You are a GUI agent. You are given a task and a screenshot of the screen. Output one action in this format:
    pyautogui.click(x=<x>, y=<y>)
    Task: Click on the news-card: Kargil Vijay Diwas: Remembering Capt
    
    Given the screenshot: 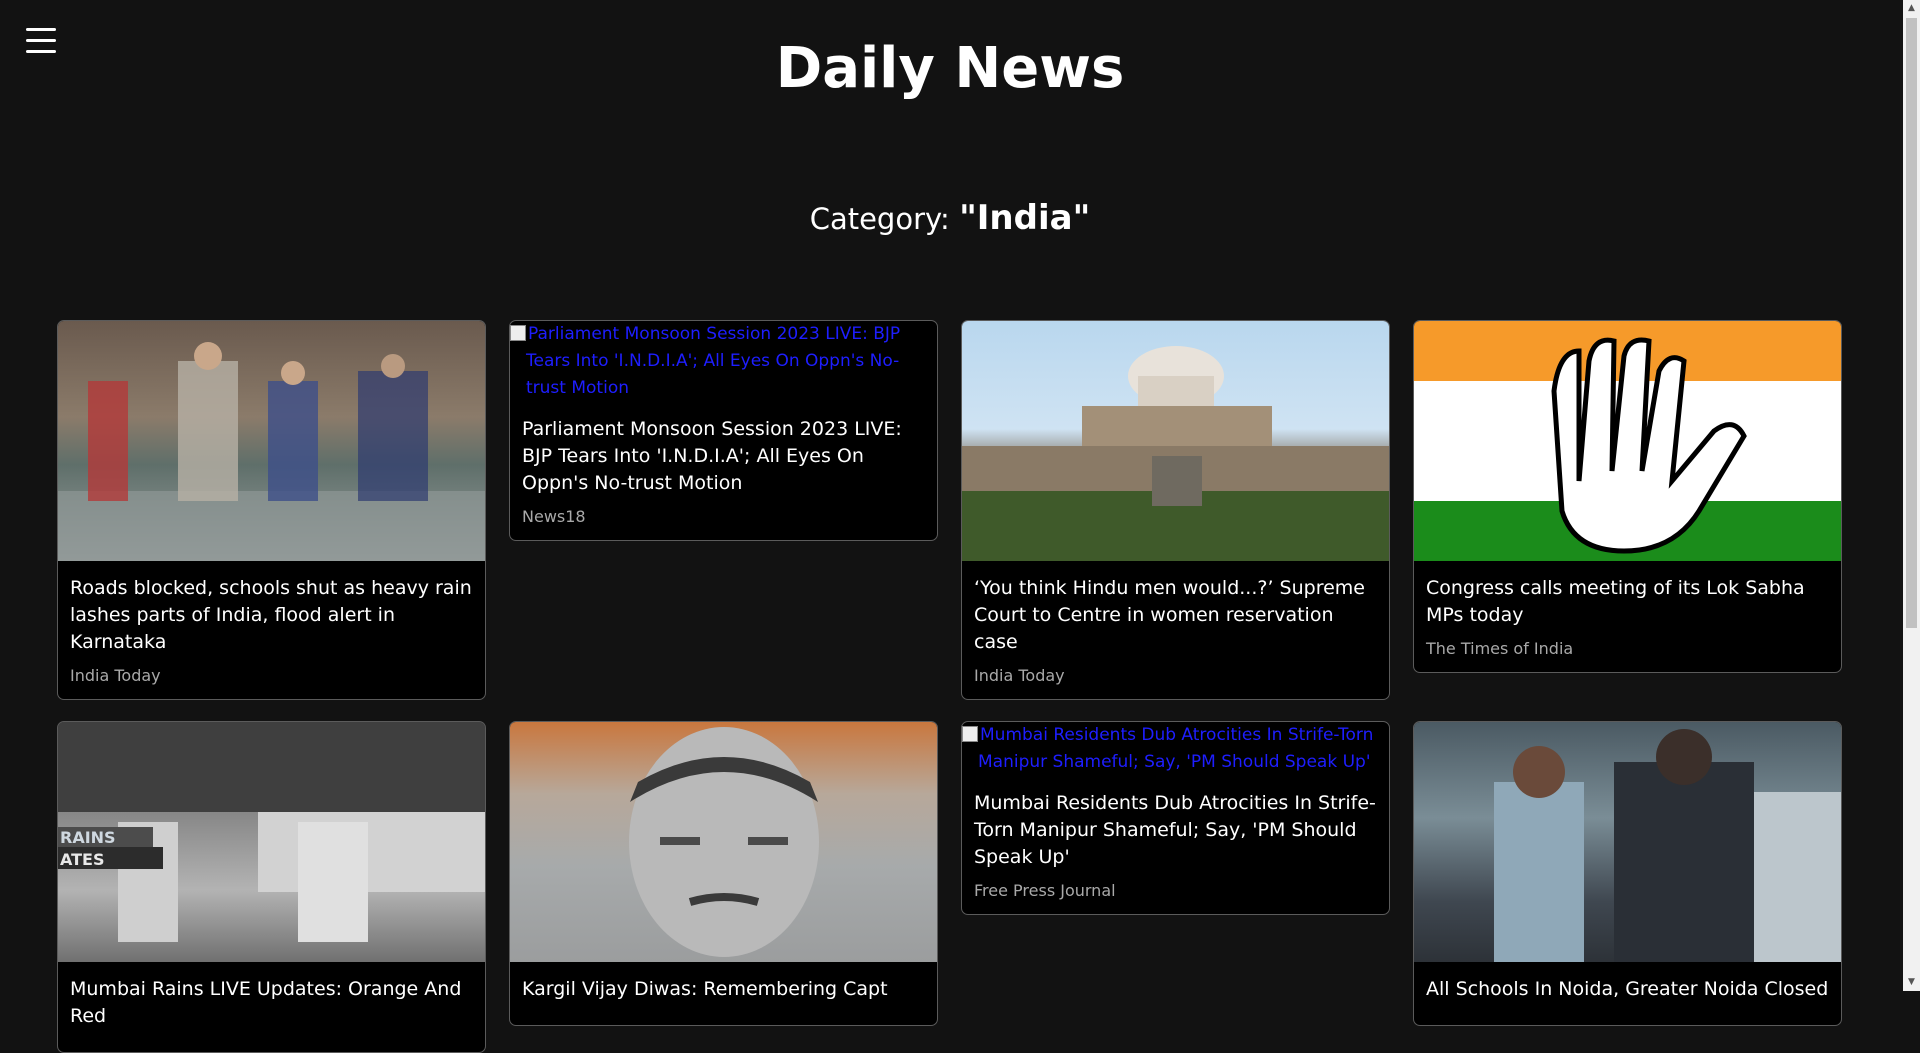 What is the action you would take?
    pyautogui.click(x=723, y=873)
    